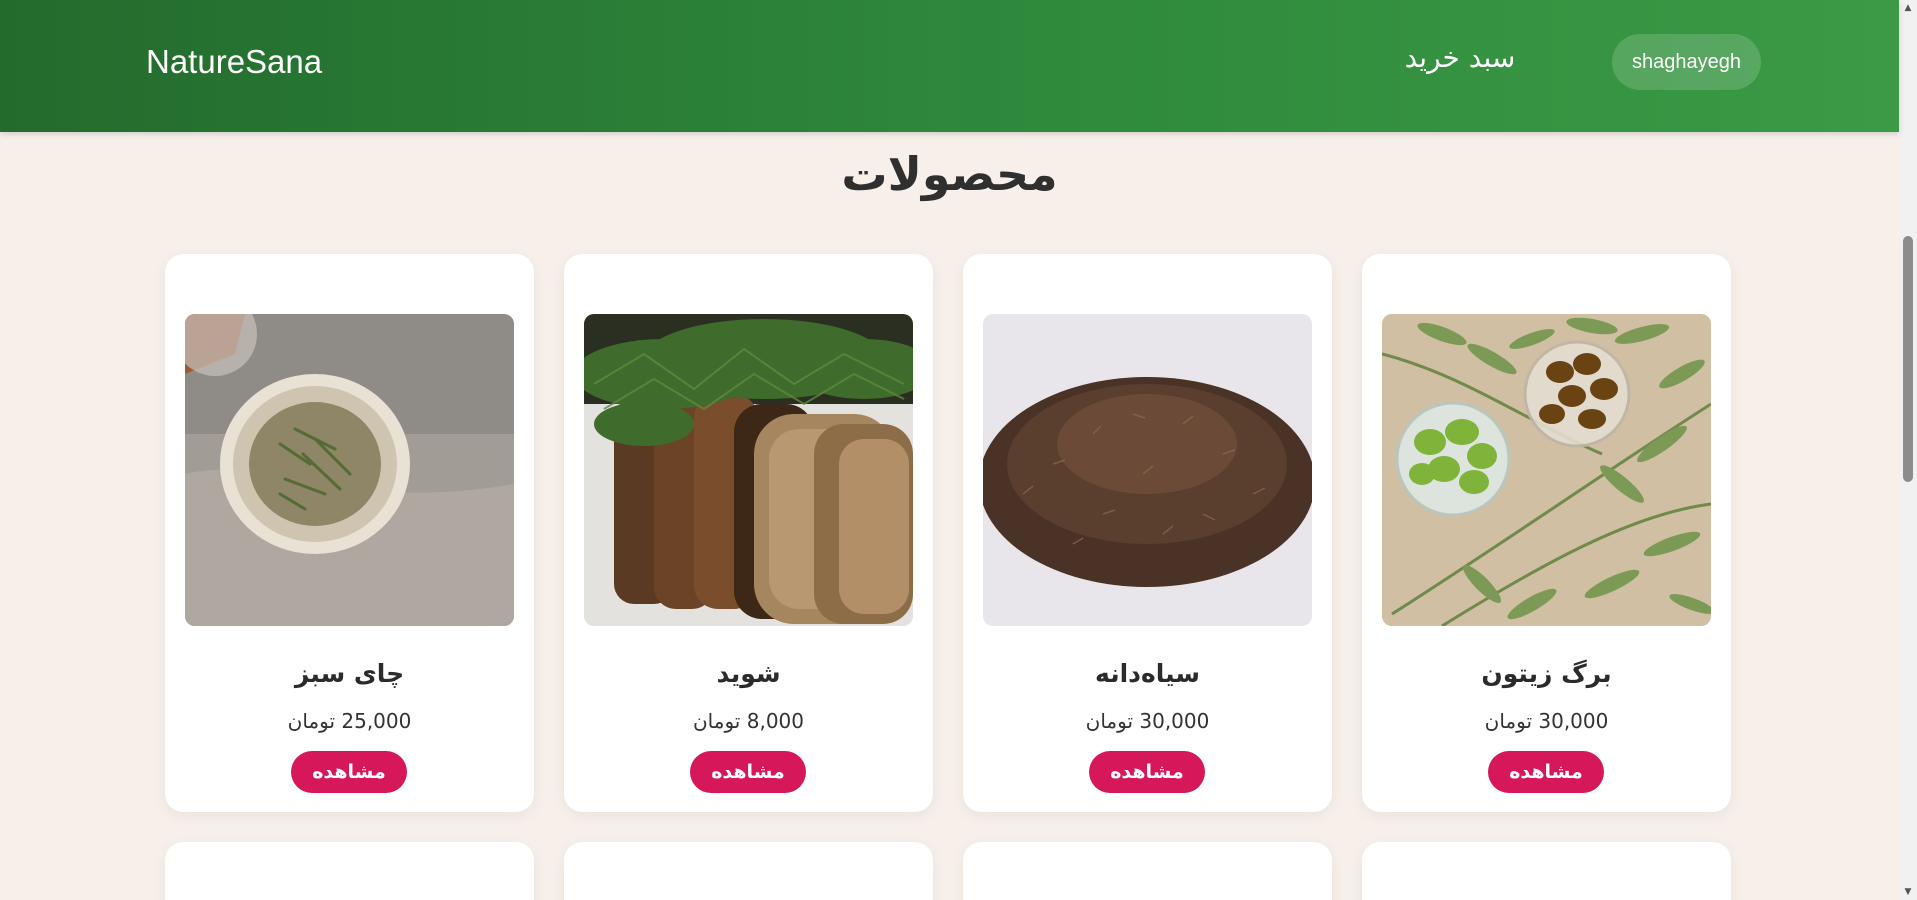 The image size is (1917, 900). I want to click on user-account-button: shaghayegh, so click(1686, 62).